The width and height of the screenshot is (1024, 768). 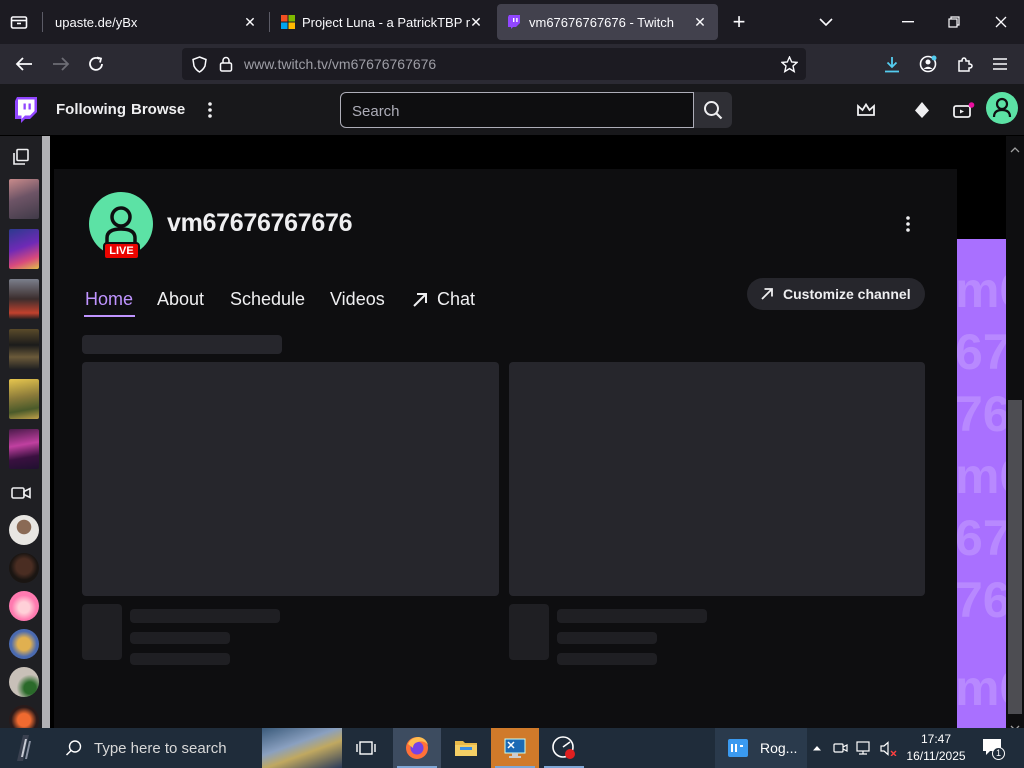 I want to click on tab-videos: Videos, so click(x=357, y=299).